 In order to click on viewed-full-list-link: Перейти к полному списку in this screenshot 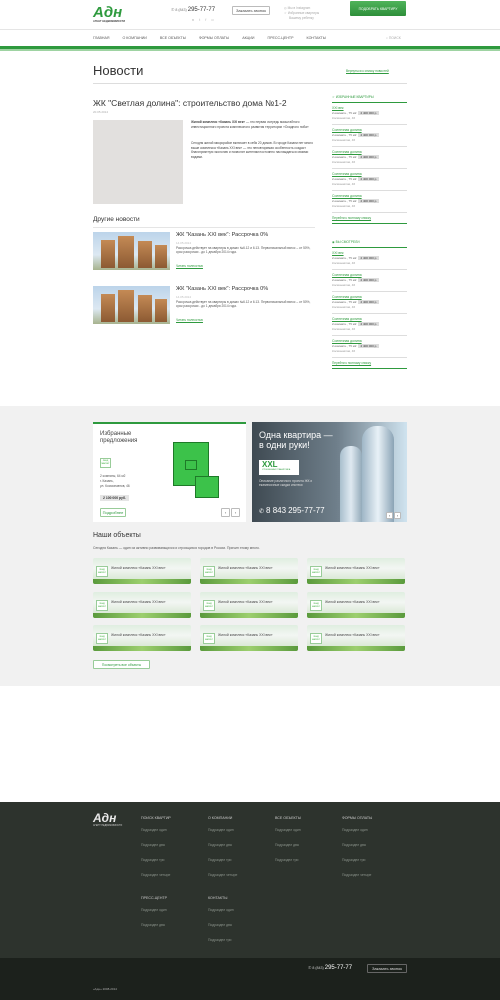, I will do `click(369, 363)`.